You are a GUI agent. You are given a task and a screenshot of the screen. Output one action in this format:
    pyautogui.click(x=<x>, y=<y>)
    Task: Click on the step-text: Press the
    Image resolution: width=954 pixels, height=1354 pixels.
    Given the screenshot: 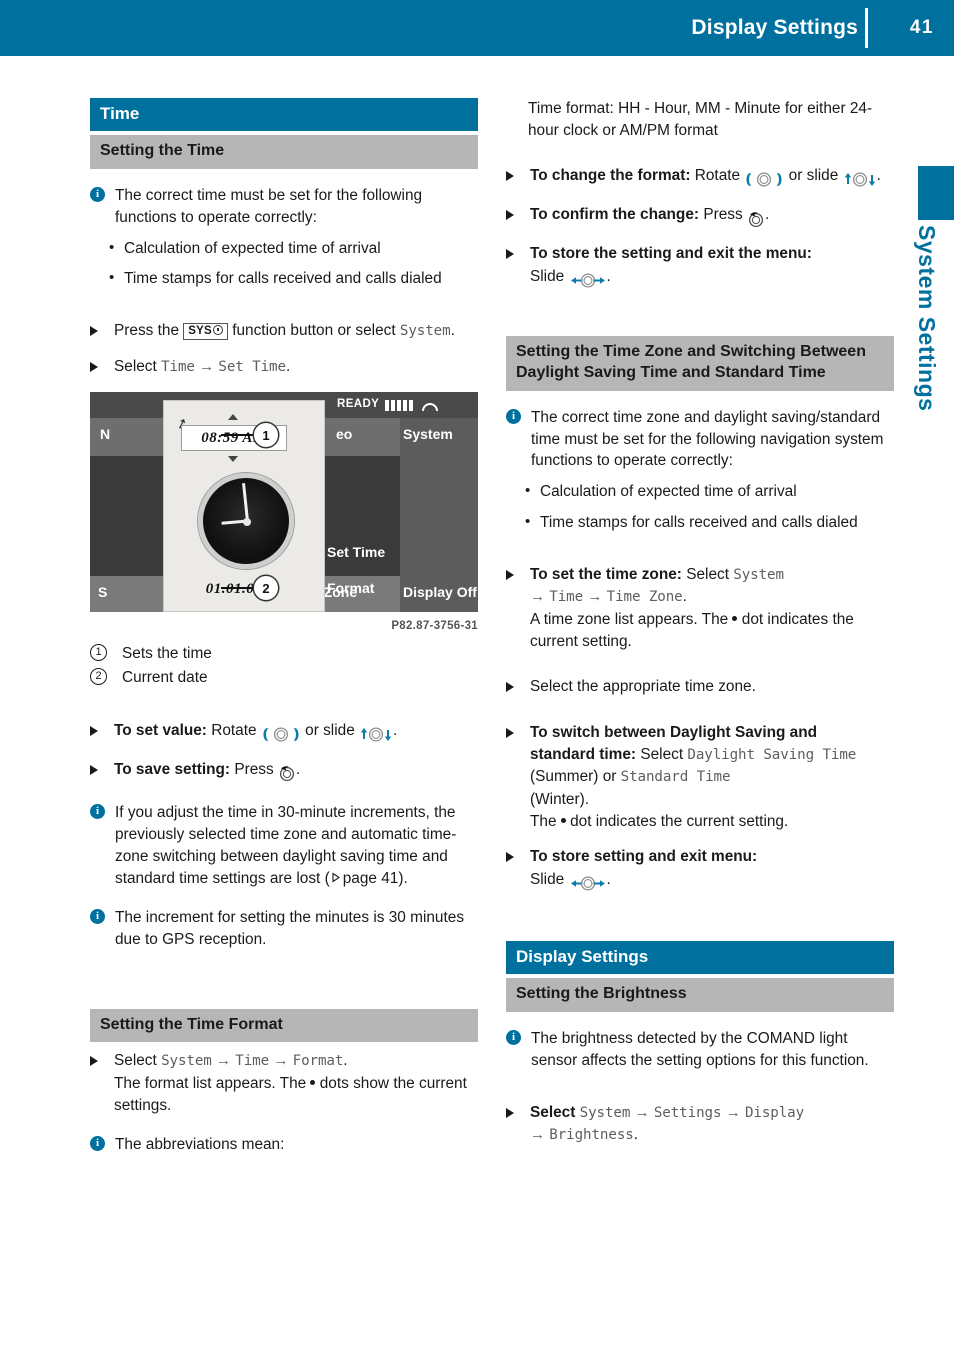 What is the action you would take?
    pyautogui.click(x=147, y=331)
    